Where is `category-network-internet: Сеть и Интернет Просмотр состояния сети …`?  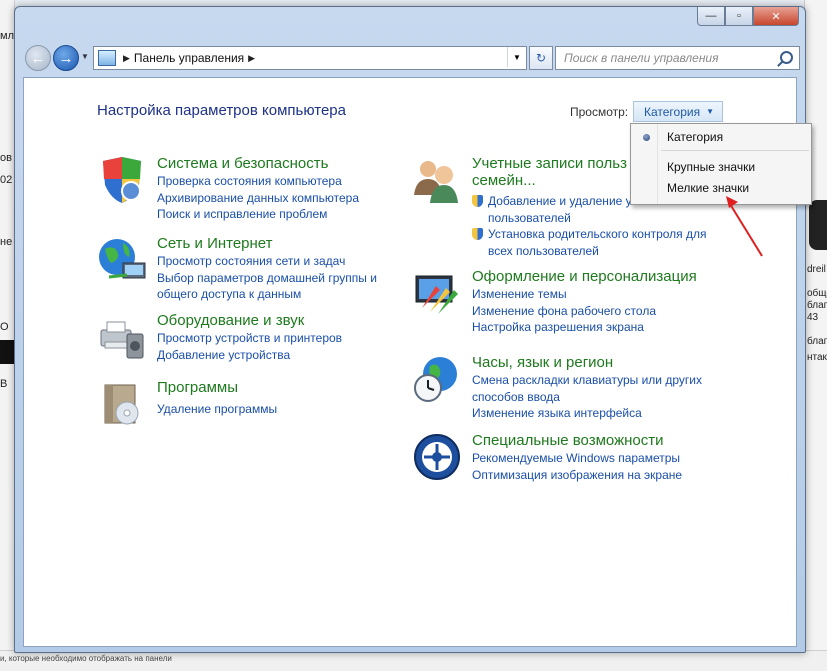 category-network-internet: Сеть и Интернет Просмотр состояния сети … is located at coordinates (247, 270).